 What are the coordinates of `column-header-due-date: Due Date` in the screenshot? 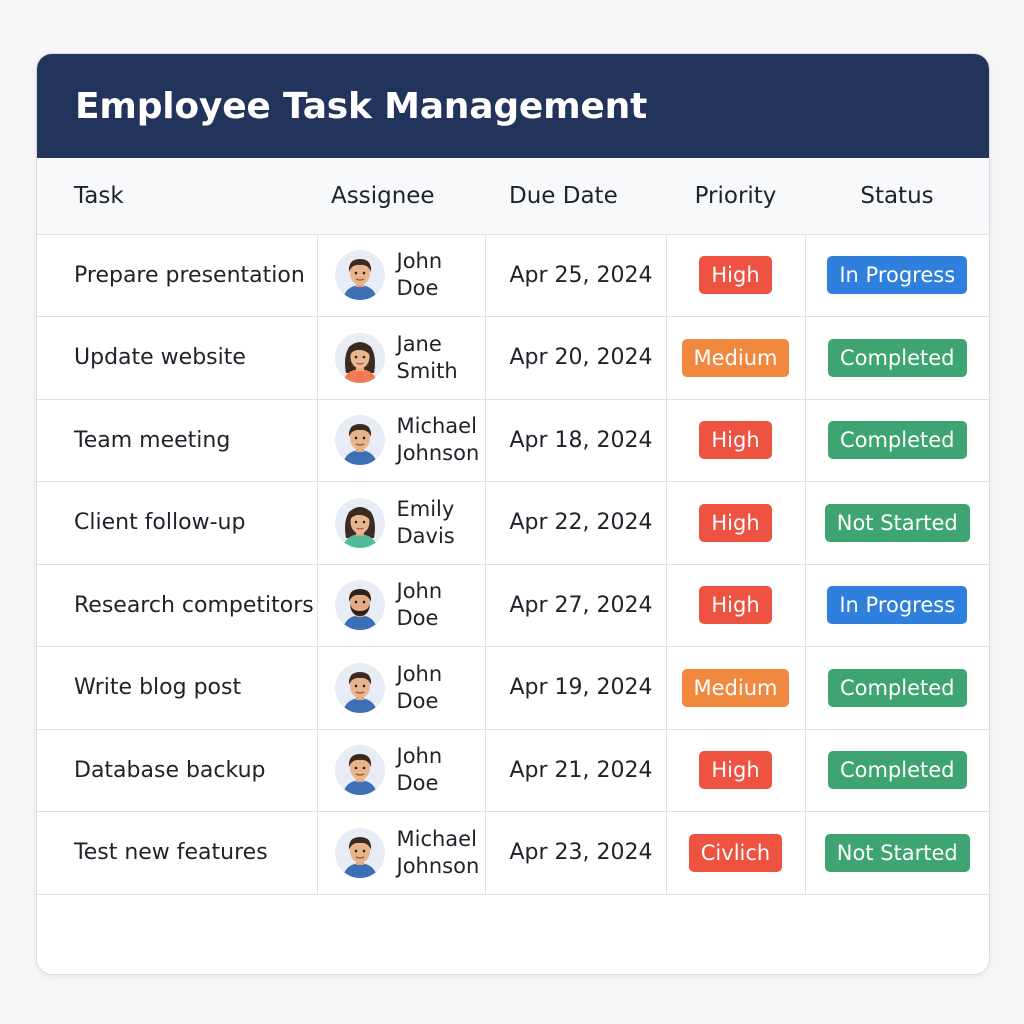 It's located at (575, 196).